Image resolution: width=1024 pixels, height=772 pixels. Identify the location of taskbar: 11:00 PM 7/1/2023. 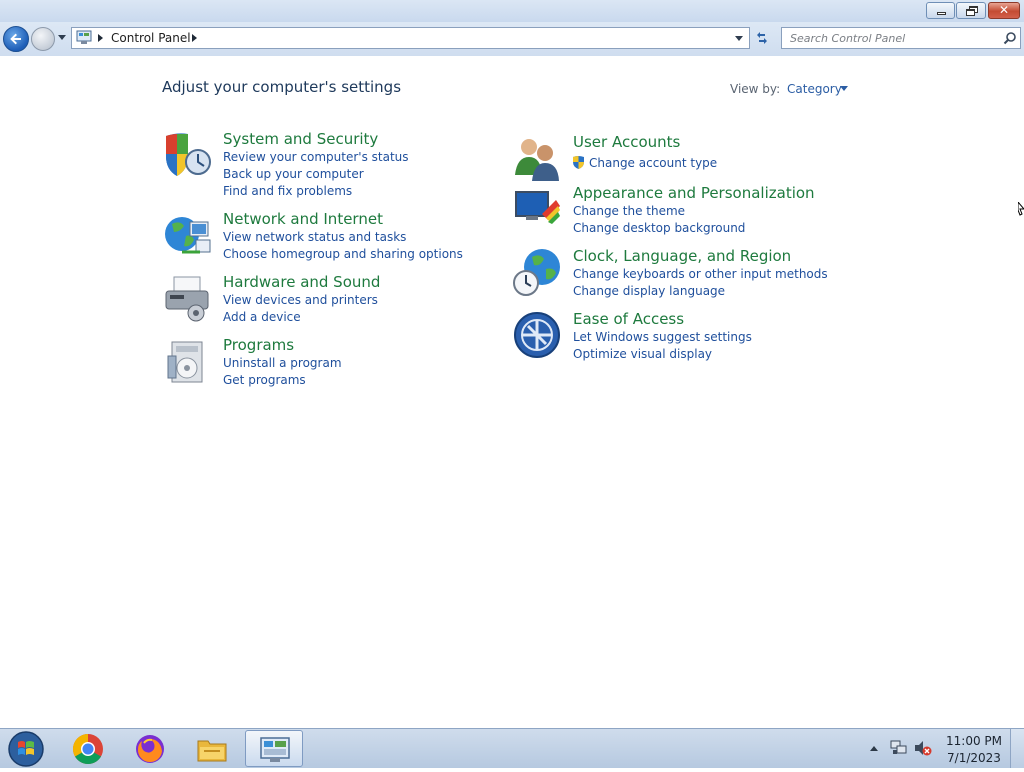
(512, 748).